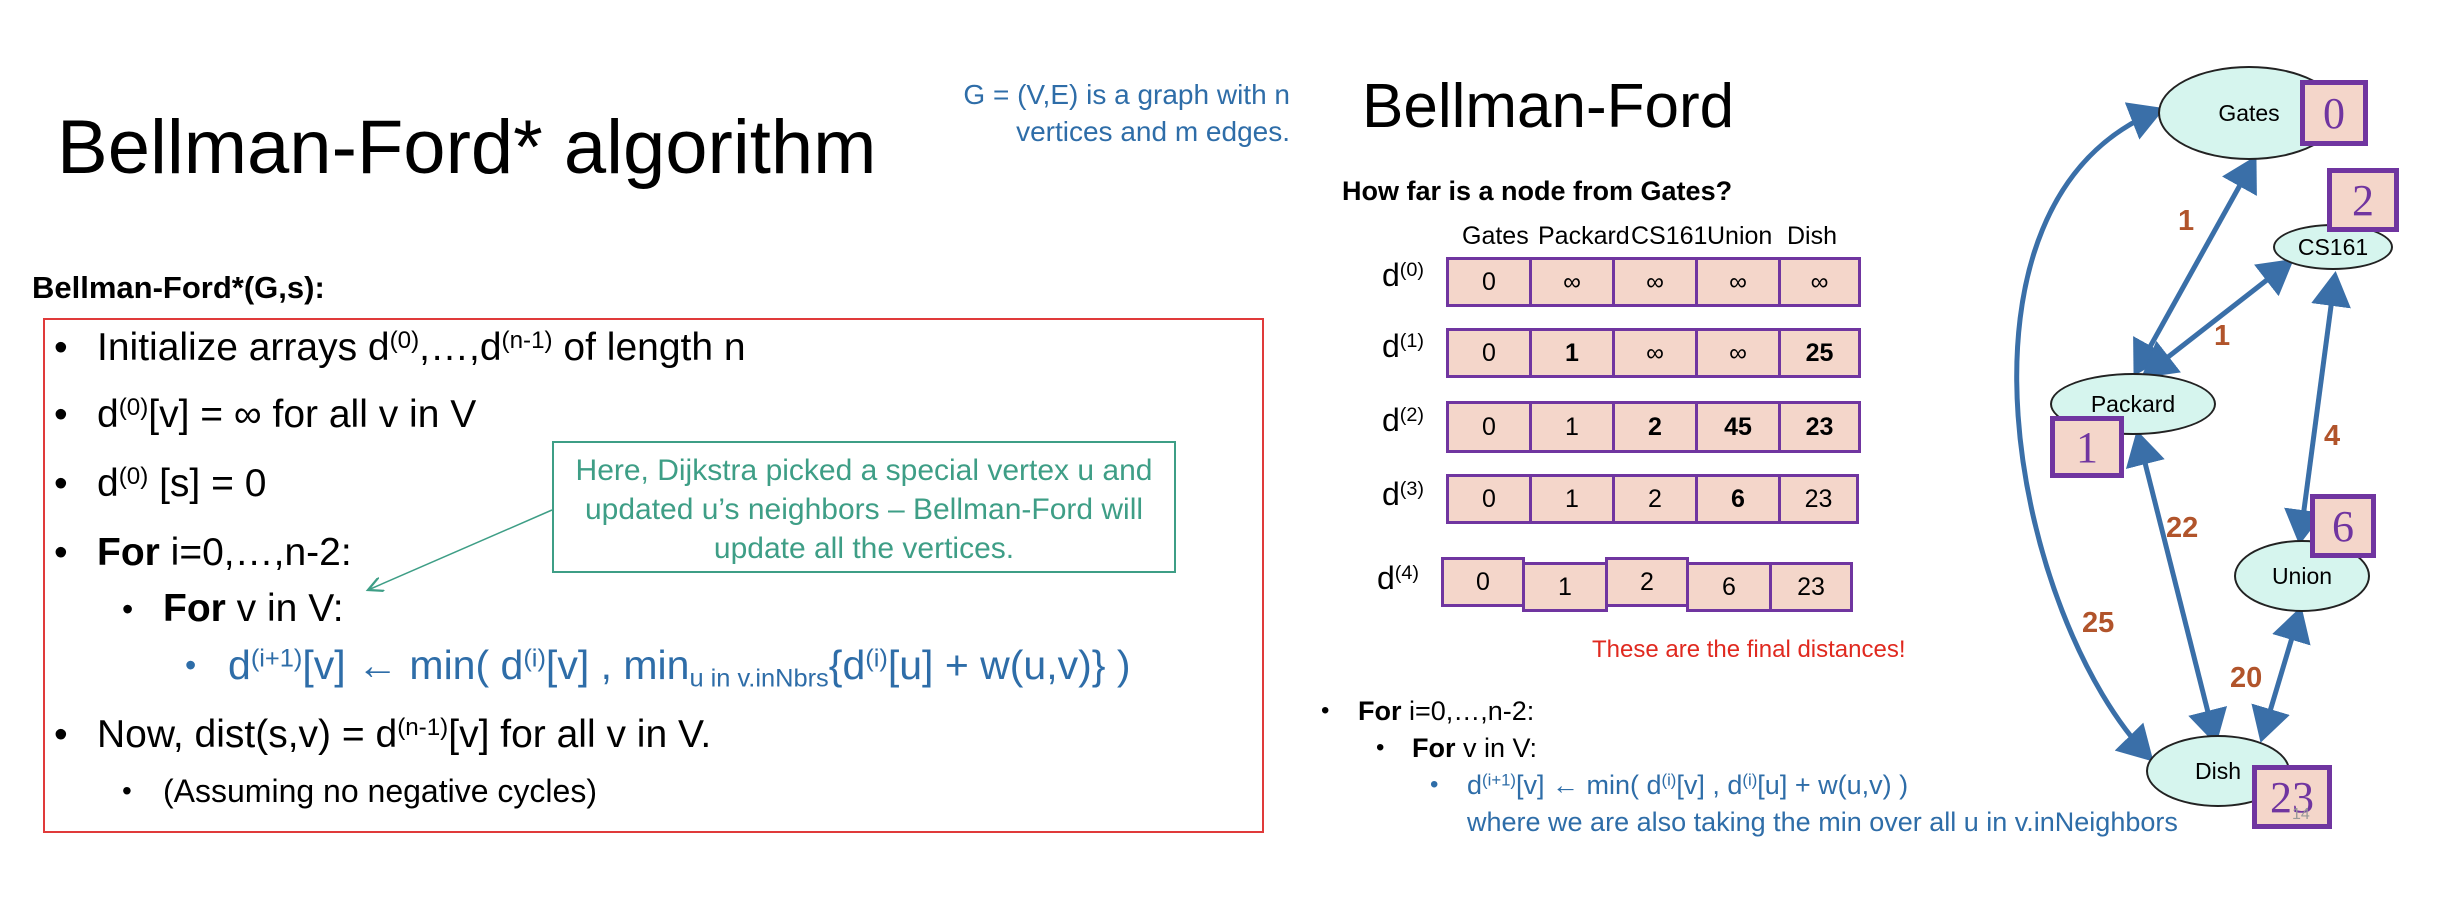 The image size is (2452, 922). I want to click on weight-union-dish: 20, so click(2246, 678).